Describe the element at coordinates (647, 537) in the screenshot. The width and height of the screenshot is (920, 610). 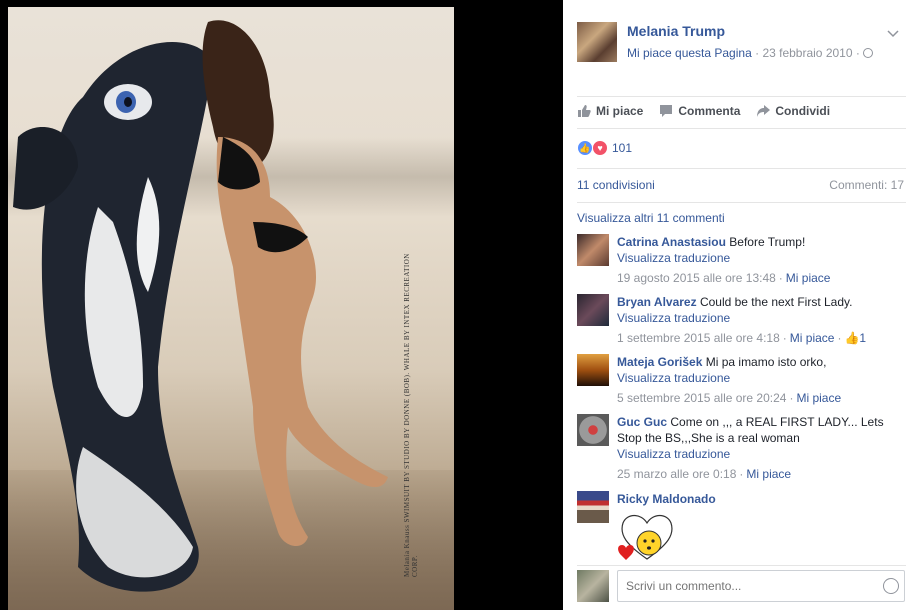
I see `heart-smiley-sticker` at that location.